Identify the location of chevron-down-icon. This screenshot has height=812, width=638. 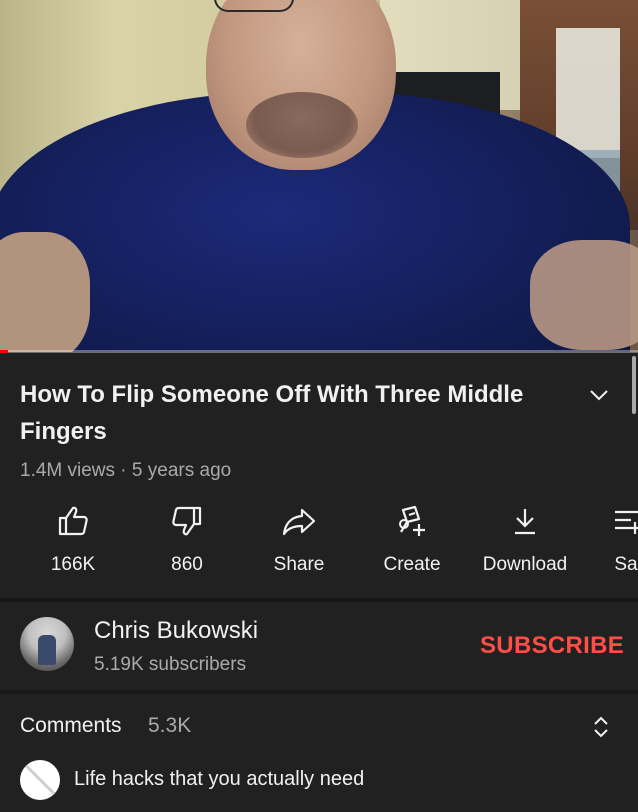
(599, 395).